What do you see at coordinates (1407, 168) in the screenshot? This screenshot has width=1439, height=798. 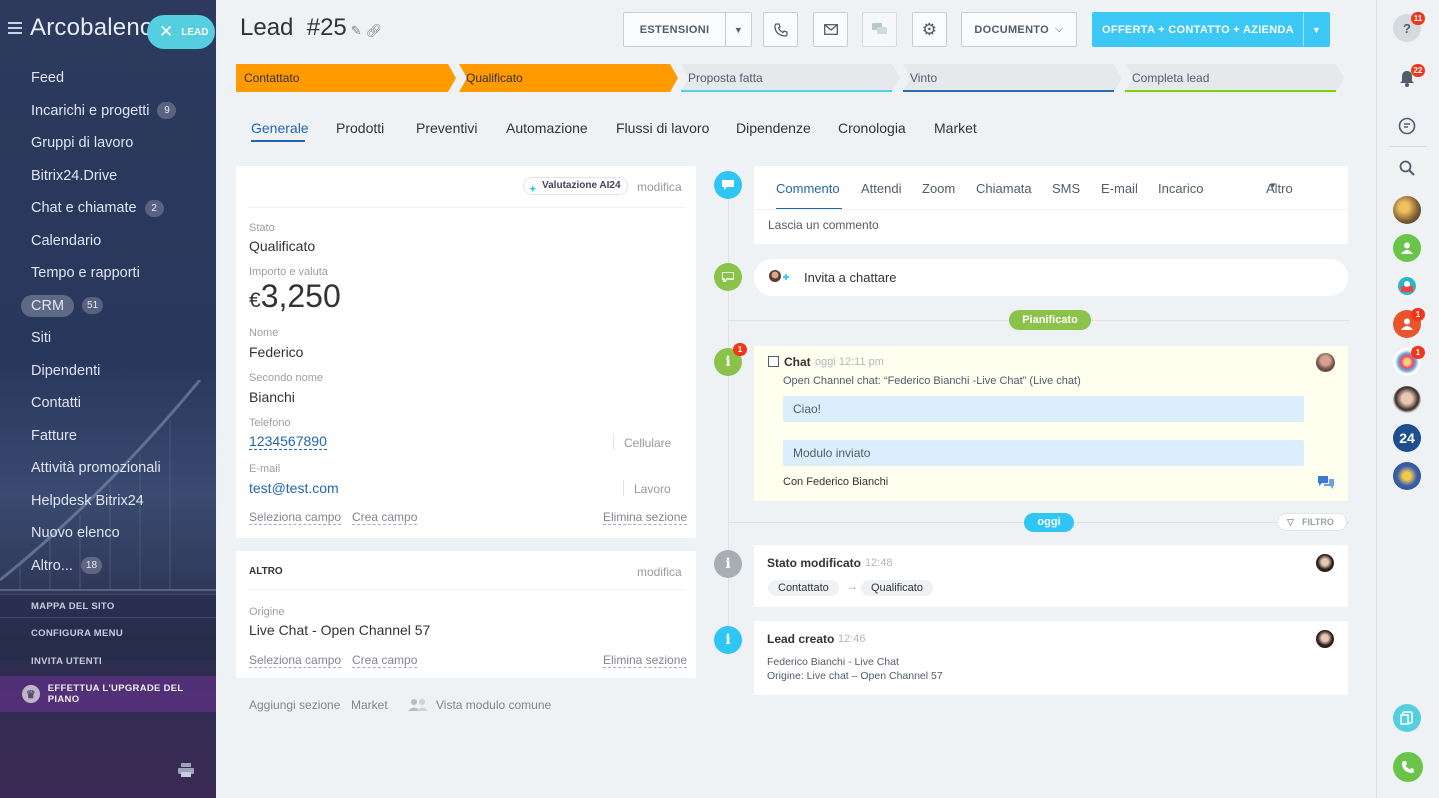 I see `search-icon` at bounding box center [1407, 168].